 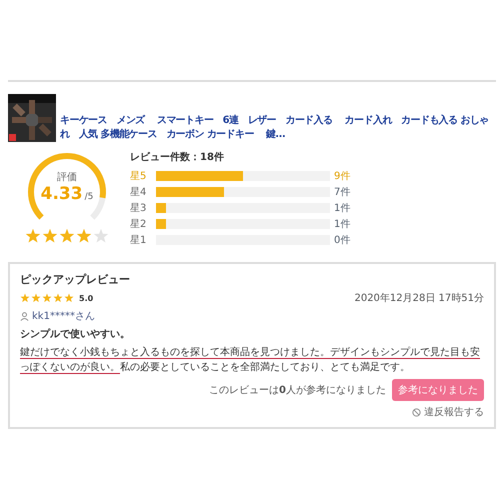 What do you see at coordinates (419, 298) in the screenshot?
I see `review-date: 2020年12月28日 17時51分` at bounding box center [419, 298].